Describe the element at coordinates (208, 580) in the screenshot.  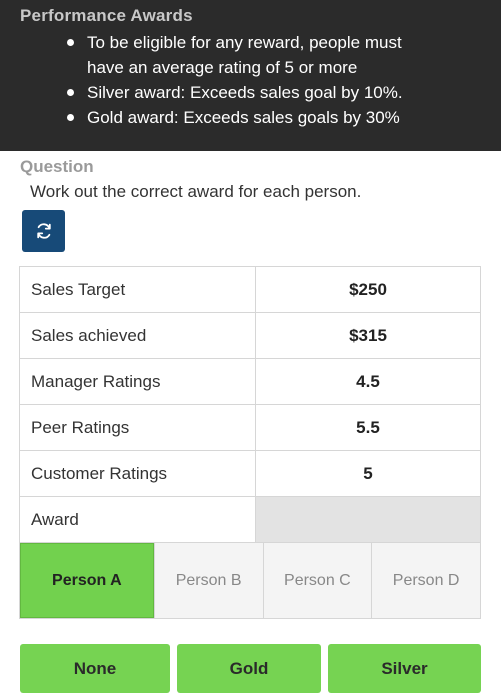
I see `tab-person-b: Person B` at that location.